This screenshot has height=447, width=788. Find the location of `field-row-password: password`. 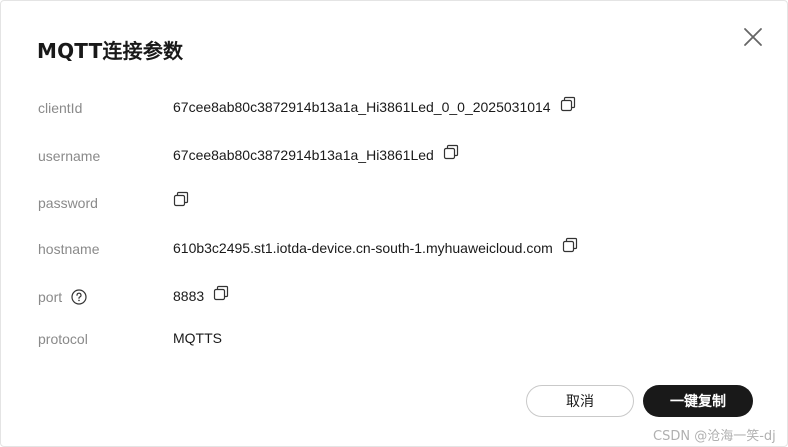

field-row-password: password is located at coordinates (394, 203).